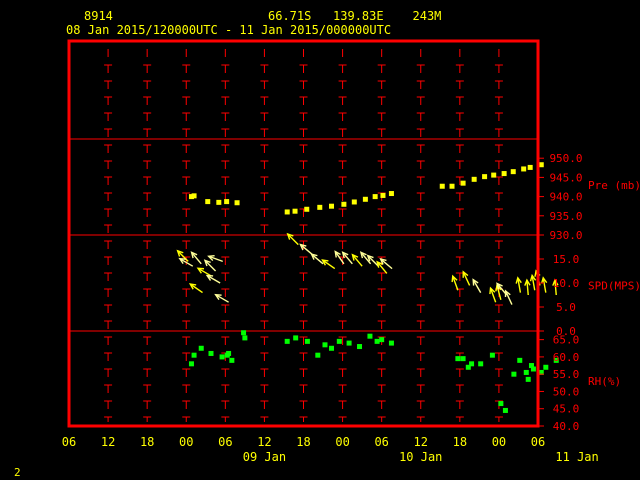 The height and width of the screenshot is (480, 640). I want to click on panel-label-wind: SPD(MPS), so click(614, 285).